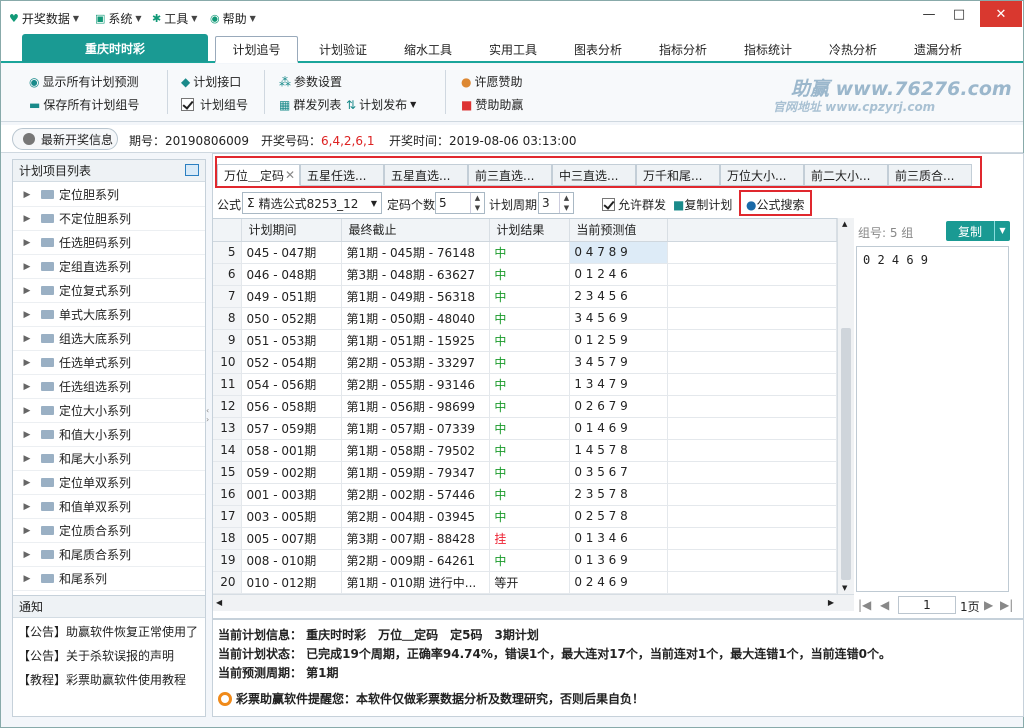  I want to click on grid-vertical-scrollbar: ▲ ▼, so click(845, 406).